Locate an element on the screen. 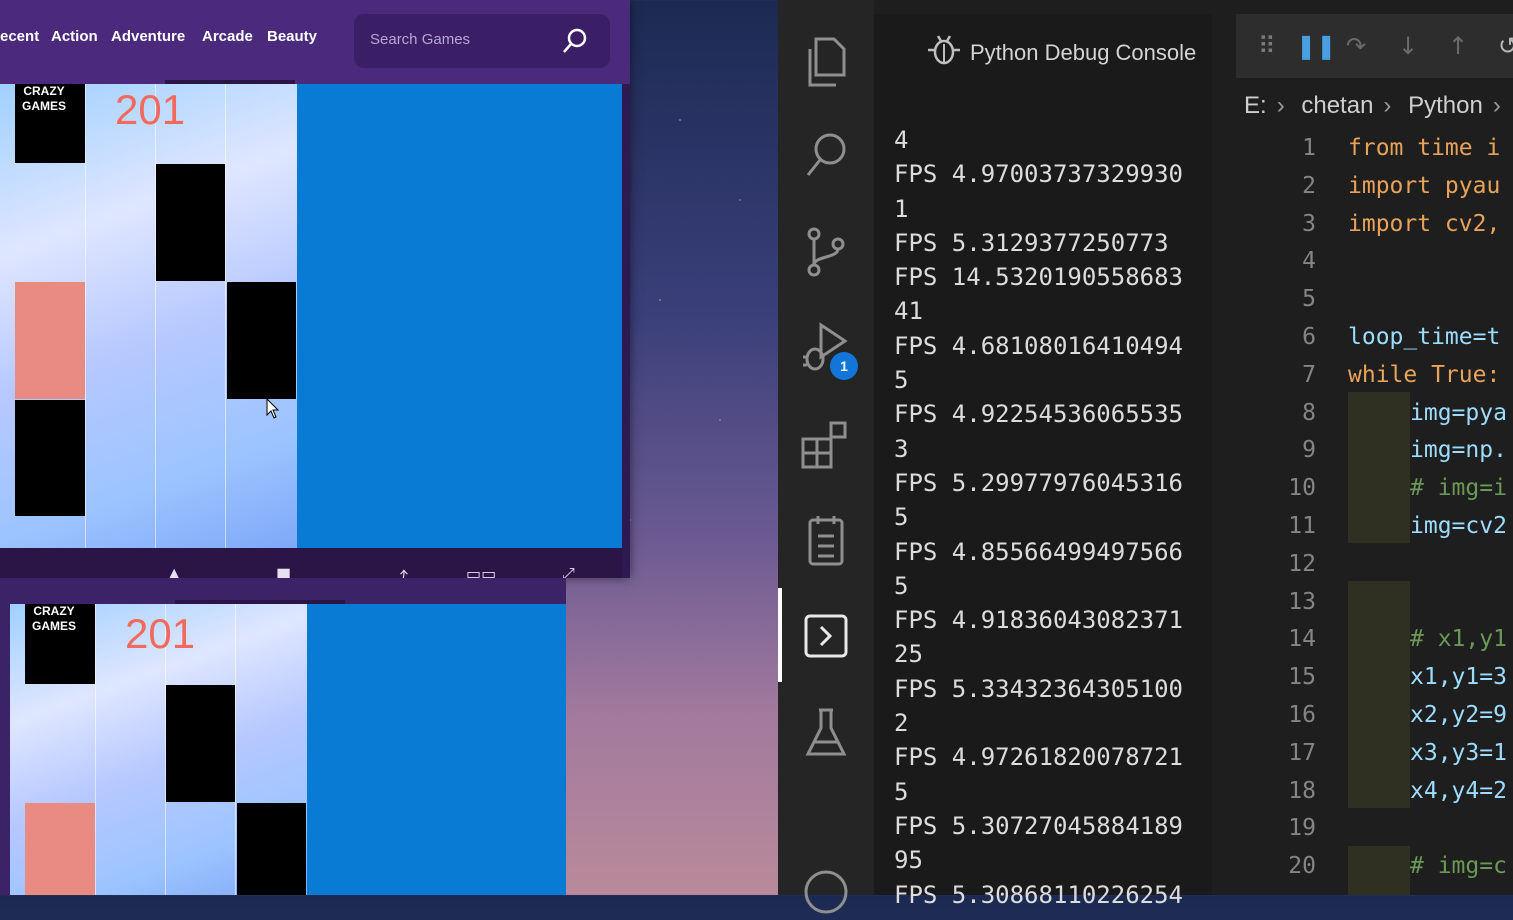 Image resolution: width=1513 pixels, height=920 pixels. code-line: x4,y4=2 is located at coordinates (1427, 792).